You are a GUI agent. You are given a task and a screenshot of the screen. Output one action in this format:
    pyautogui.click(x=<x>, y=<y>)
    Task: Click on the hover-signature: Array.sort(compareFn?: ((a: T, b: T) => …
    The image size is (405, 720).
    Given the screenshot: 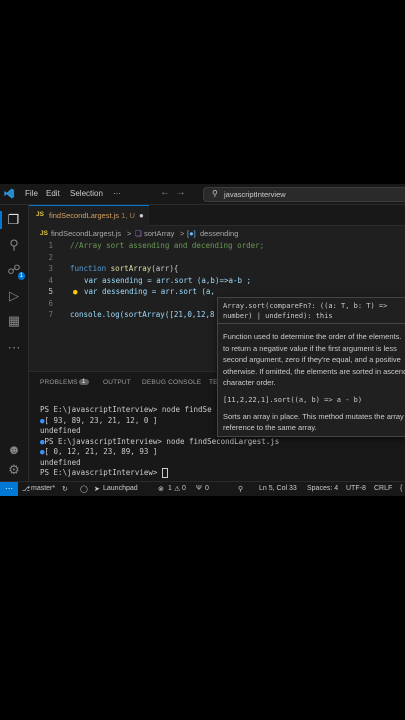 What is the action you would take?
    pyautogui.click(x=305, y=311)
    